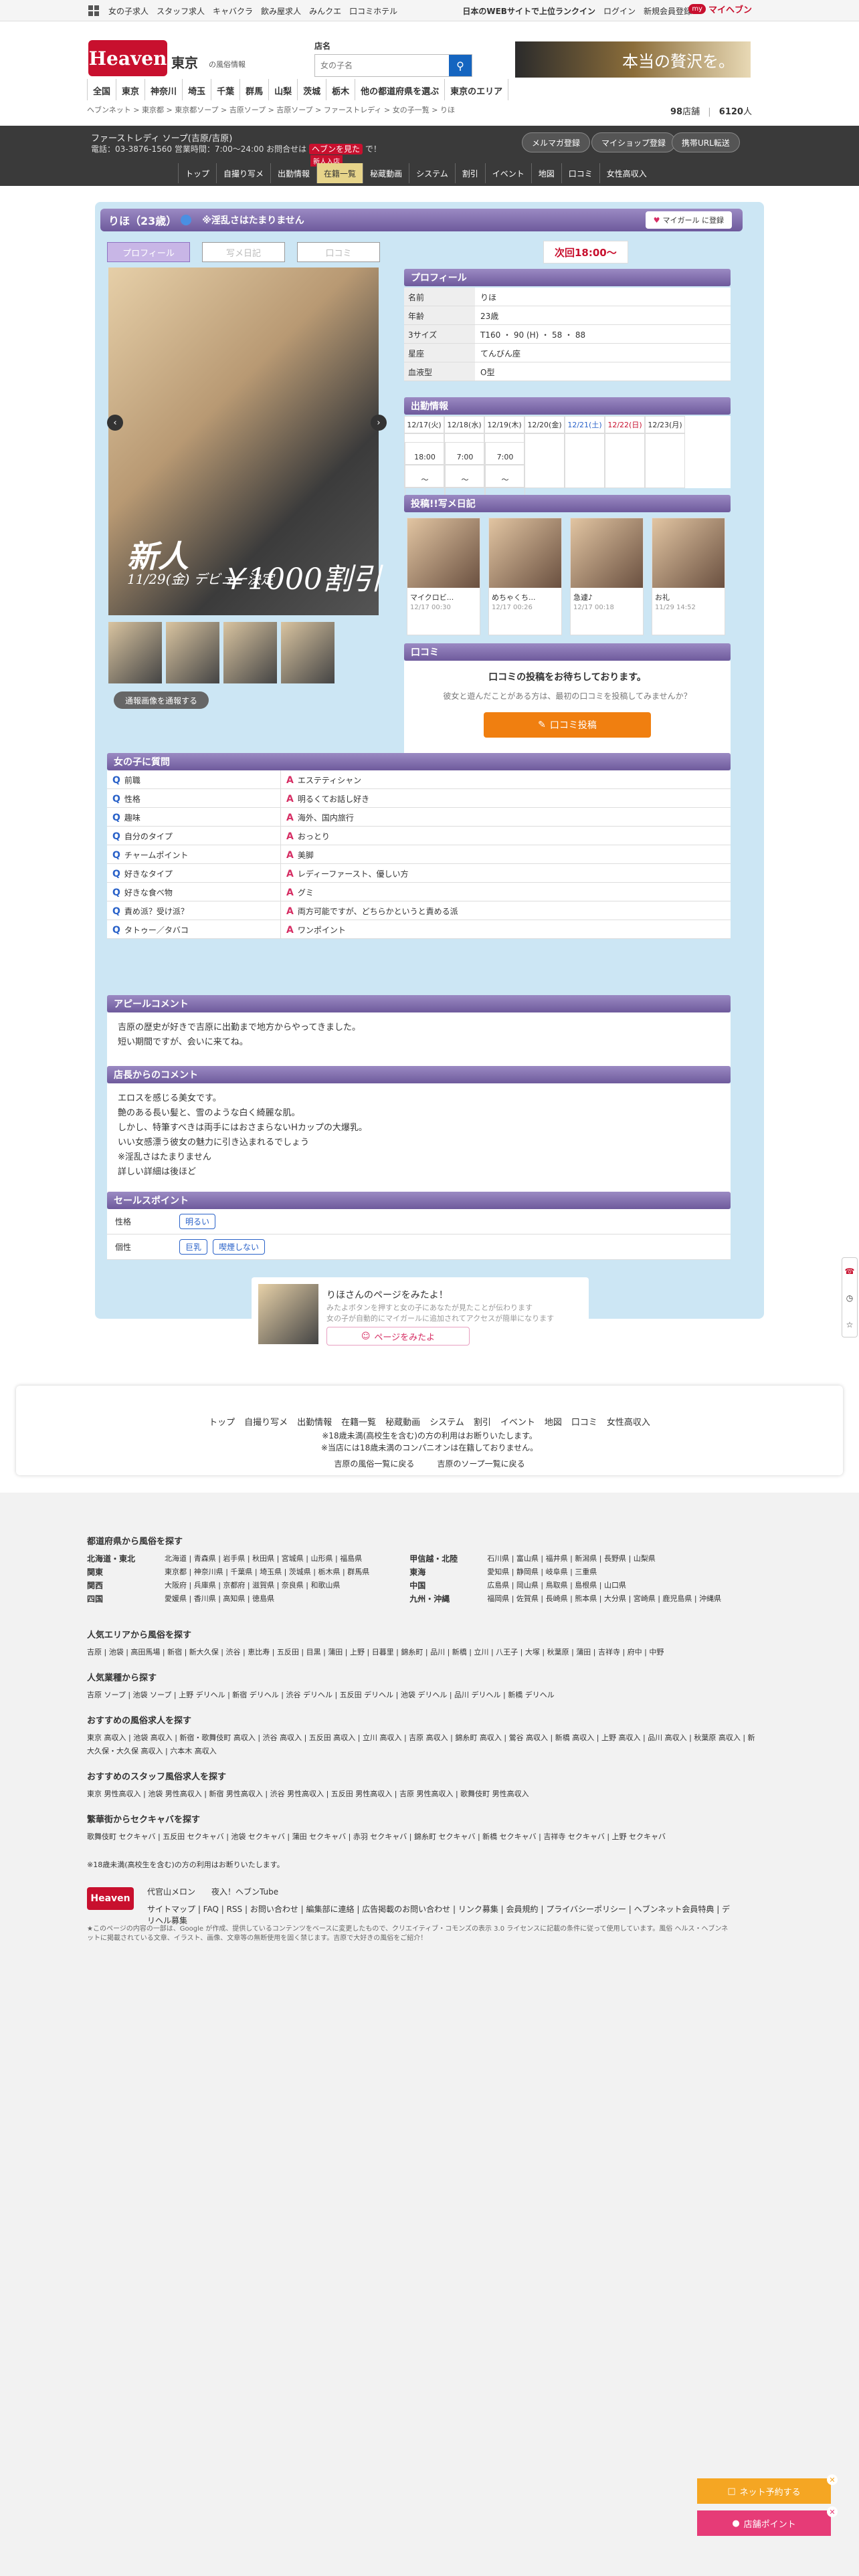 The image size is (859, 2576). What do you see at coordinates (546, 173) in the screenshot?
I see `shop-nav-map: 地図` at bounding box center [546, 173].